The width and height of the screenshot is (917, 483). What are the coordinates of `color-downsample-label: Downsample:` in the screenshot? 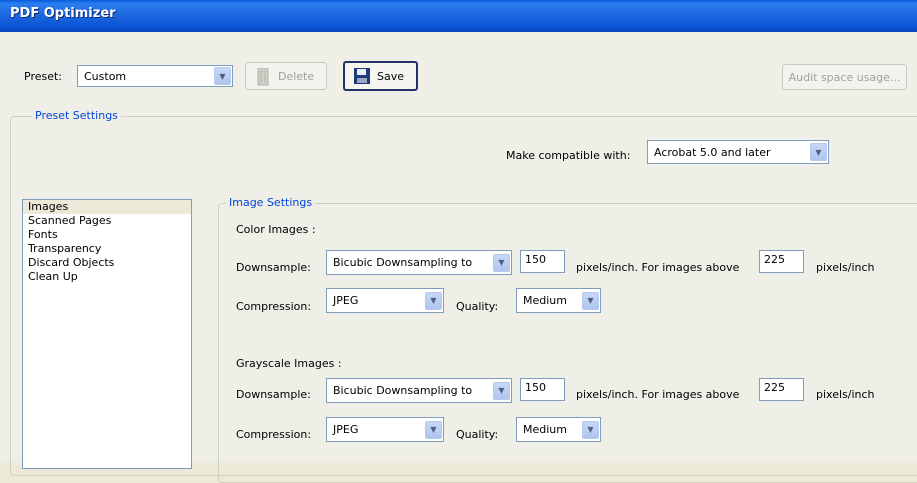 It's located at (273, 267).